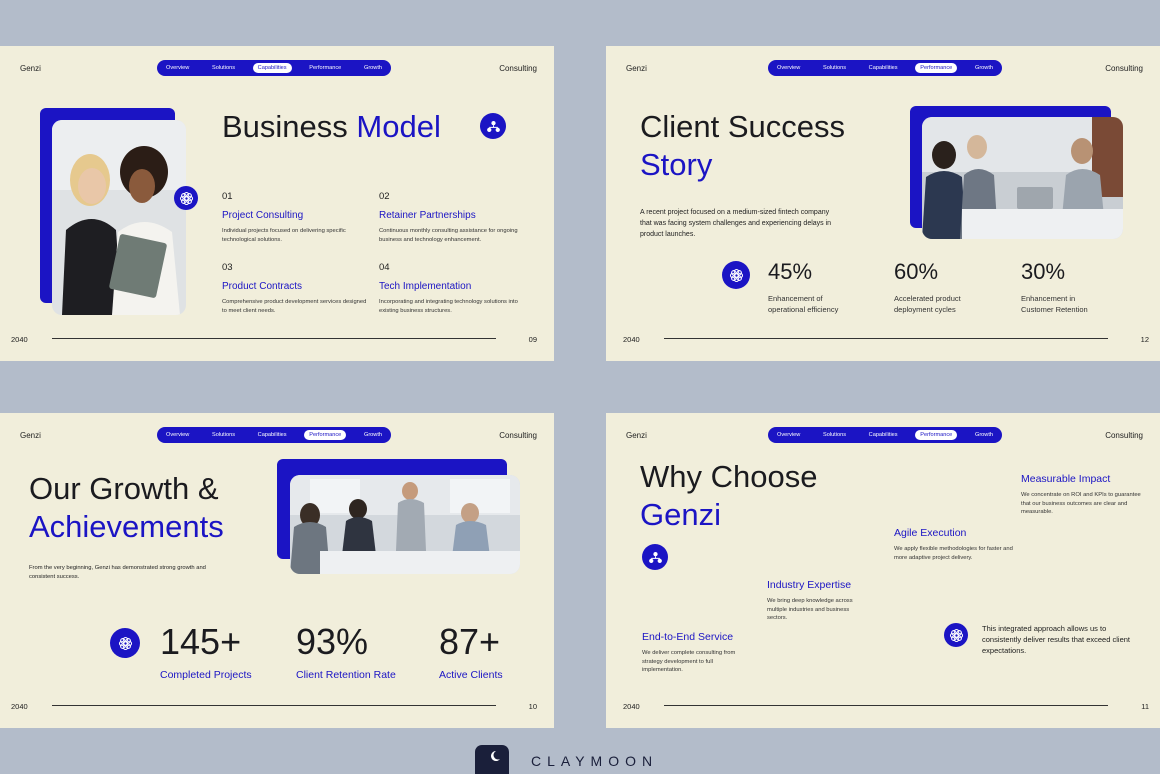 Image resolution: width=1160 pixels, height=774 pixels. What do you see at coordinates (263, 215) in the screenshot?
I see `item-title: Project Consulting` at bounding box center [263, 215].